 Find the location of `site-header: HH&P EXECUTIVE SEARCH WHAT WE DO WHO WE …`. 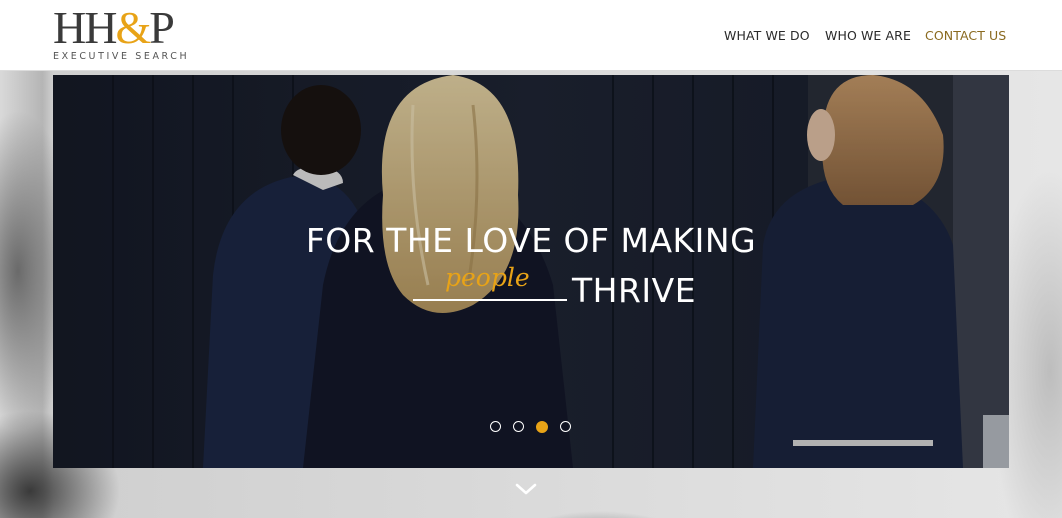

site-header: HH&P EXECUTIVE SEARCH WHAT WE DO WHO WE … is located at coordinates (531, 35).